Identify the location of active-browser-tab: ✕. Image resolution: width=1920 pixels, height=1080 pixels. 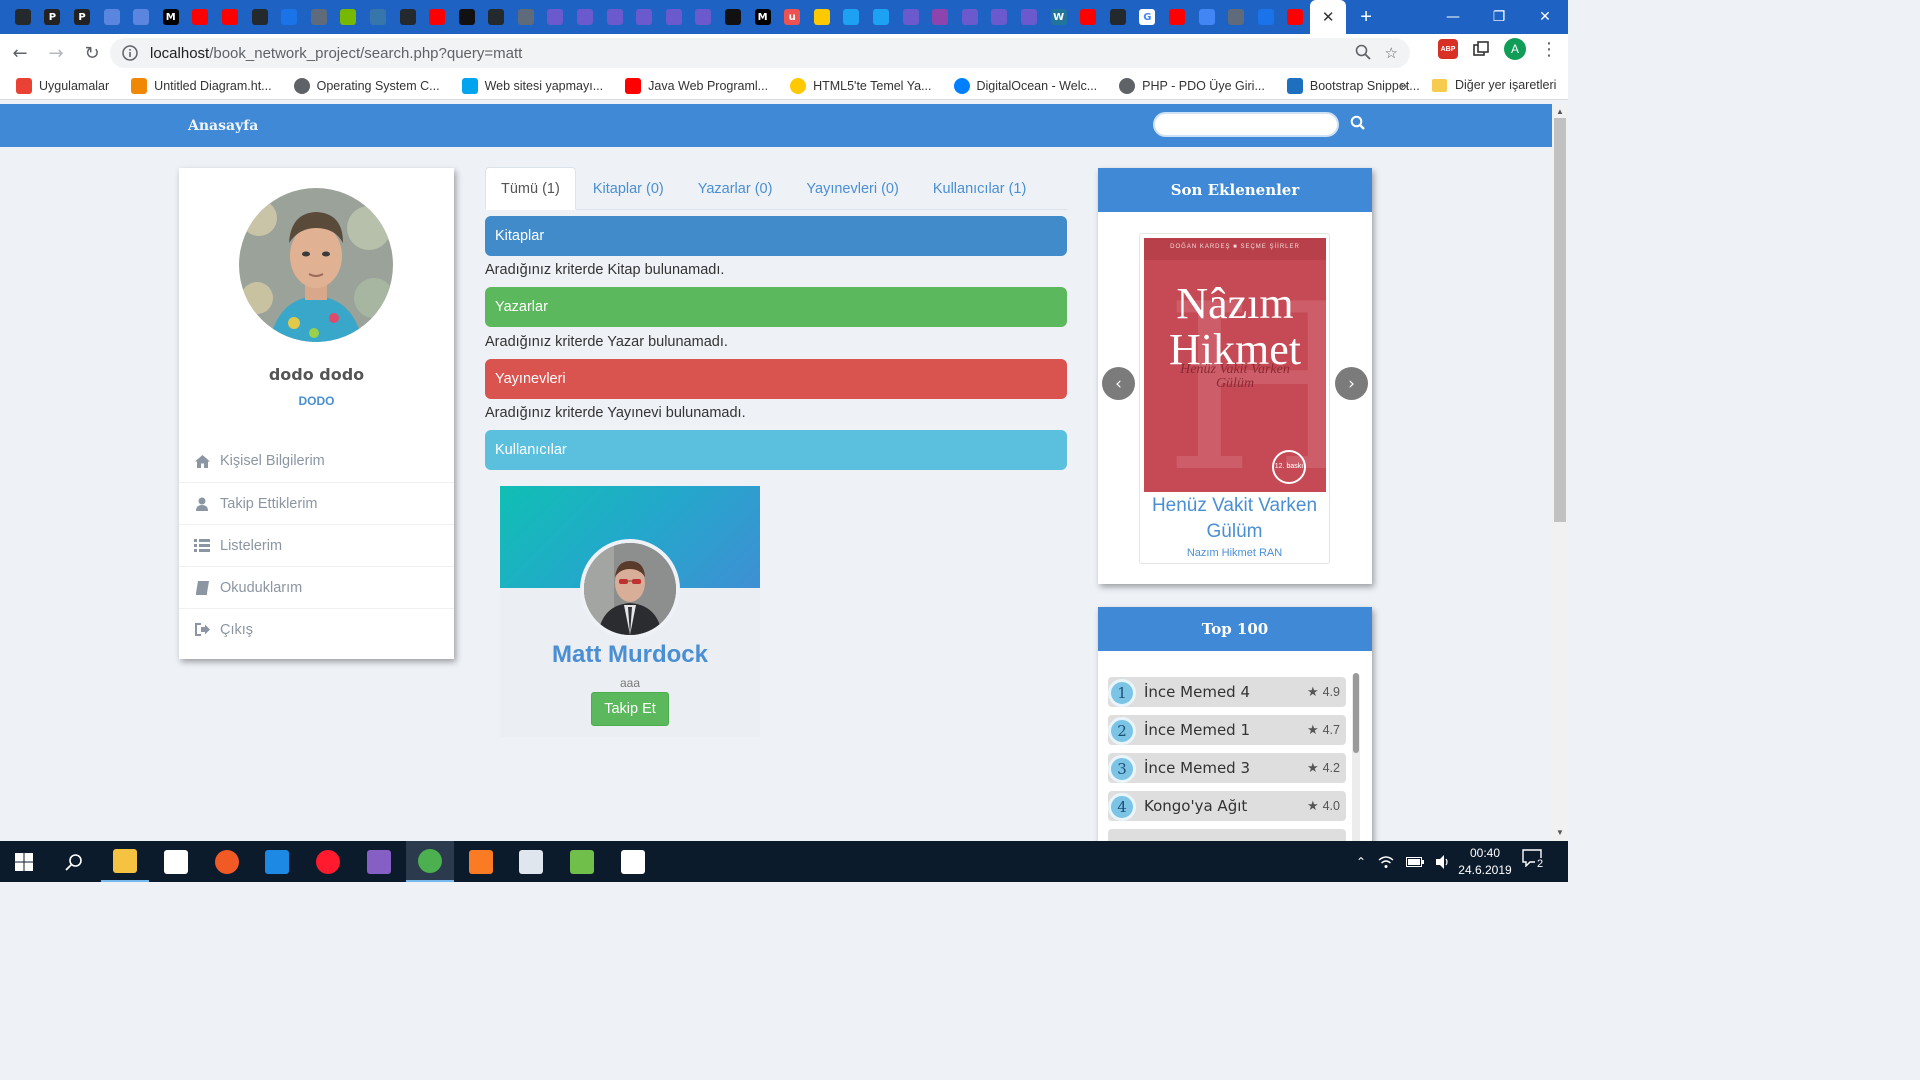
(1328, 17).